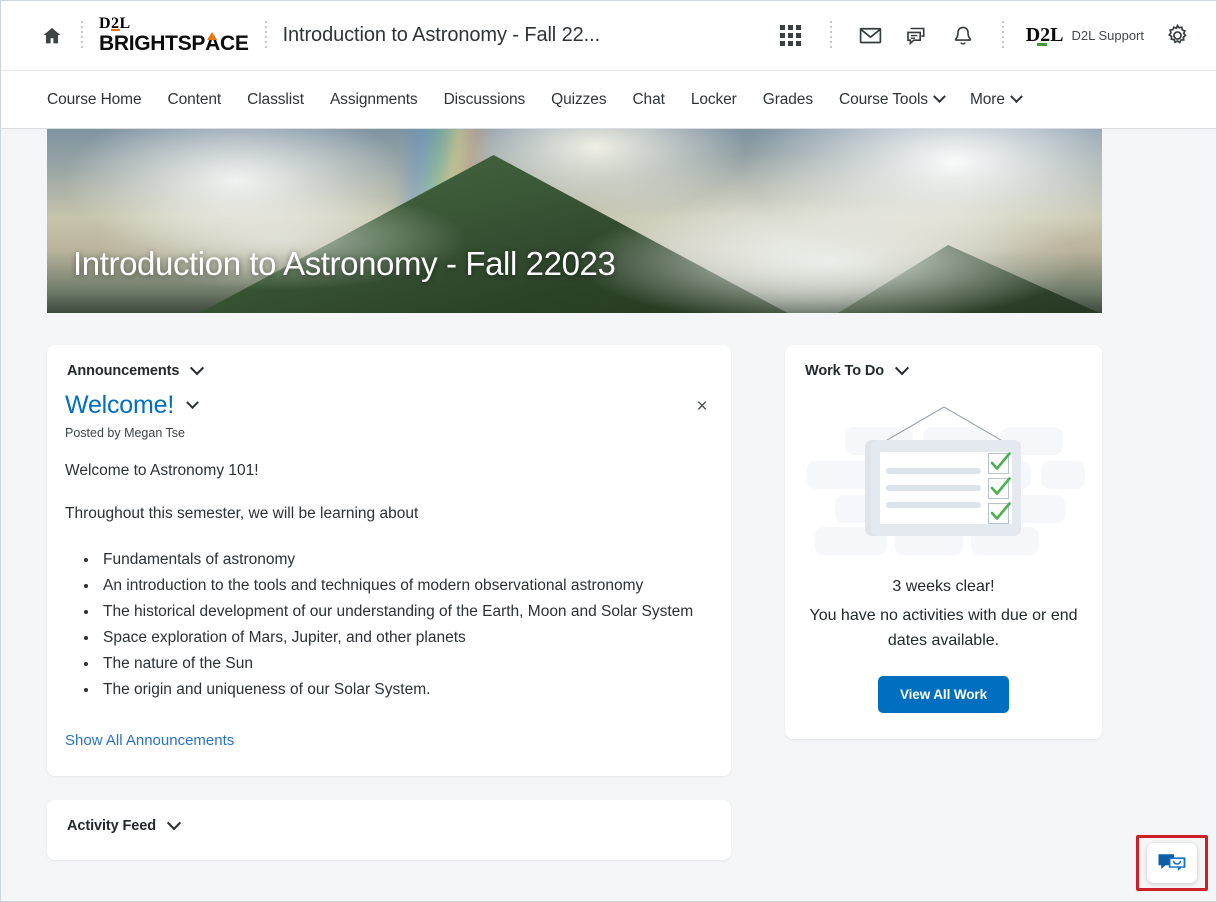 The width and height of the screenshot is (1217, 902). I want to click on waffle-grid-glyph, so click(791, 35).